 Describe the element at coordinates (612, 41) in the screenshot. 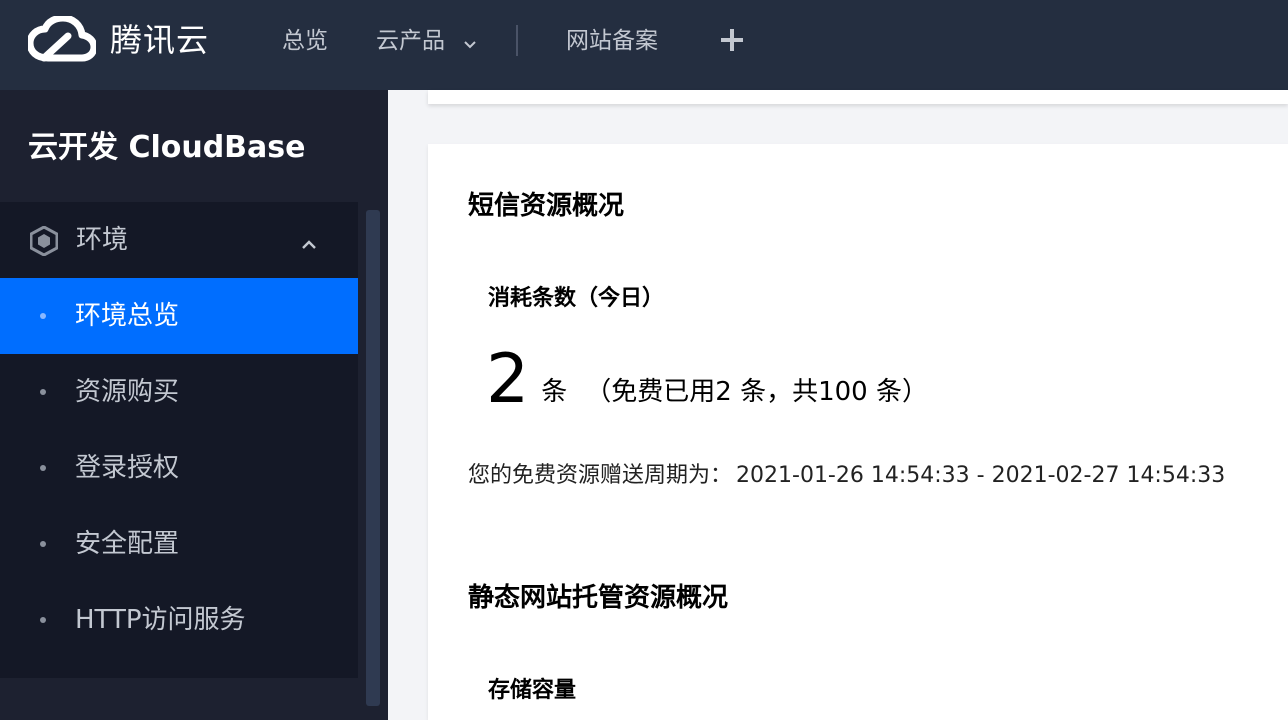

I see `nav-website-filing: 网站备案` at that location.